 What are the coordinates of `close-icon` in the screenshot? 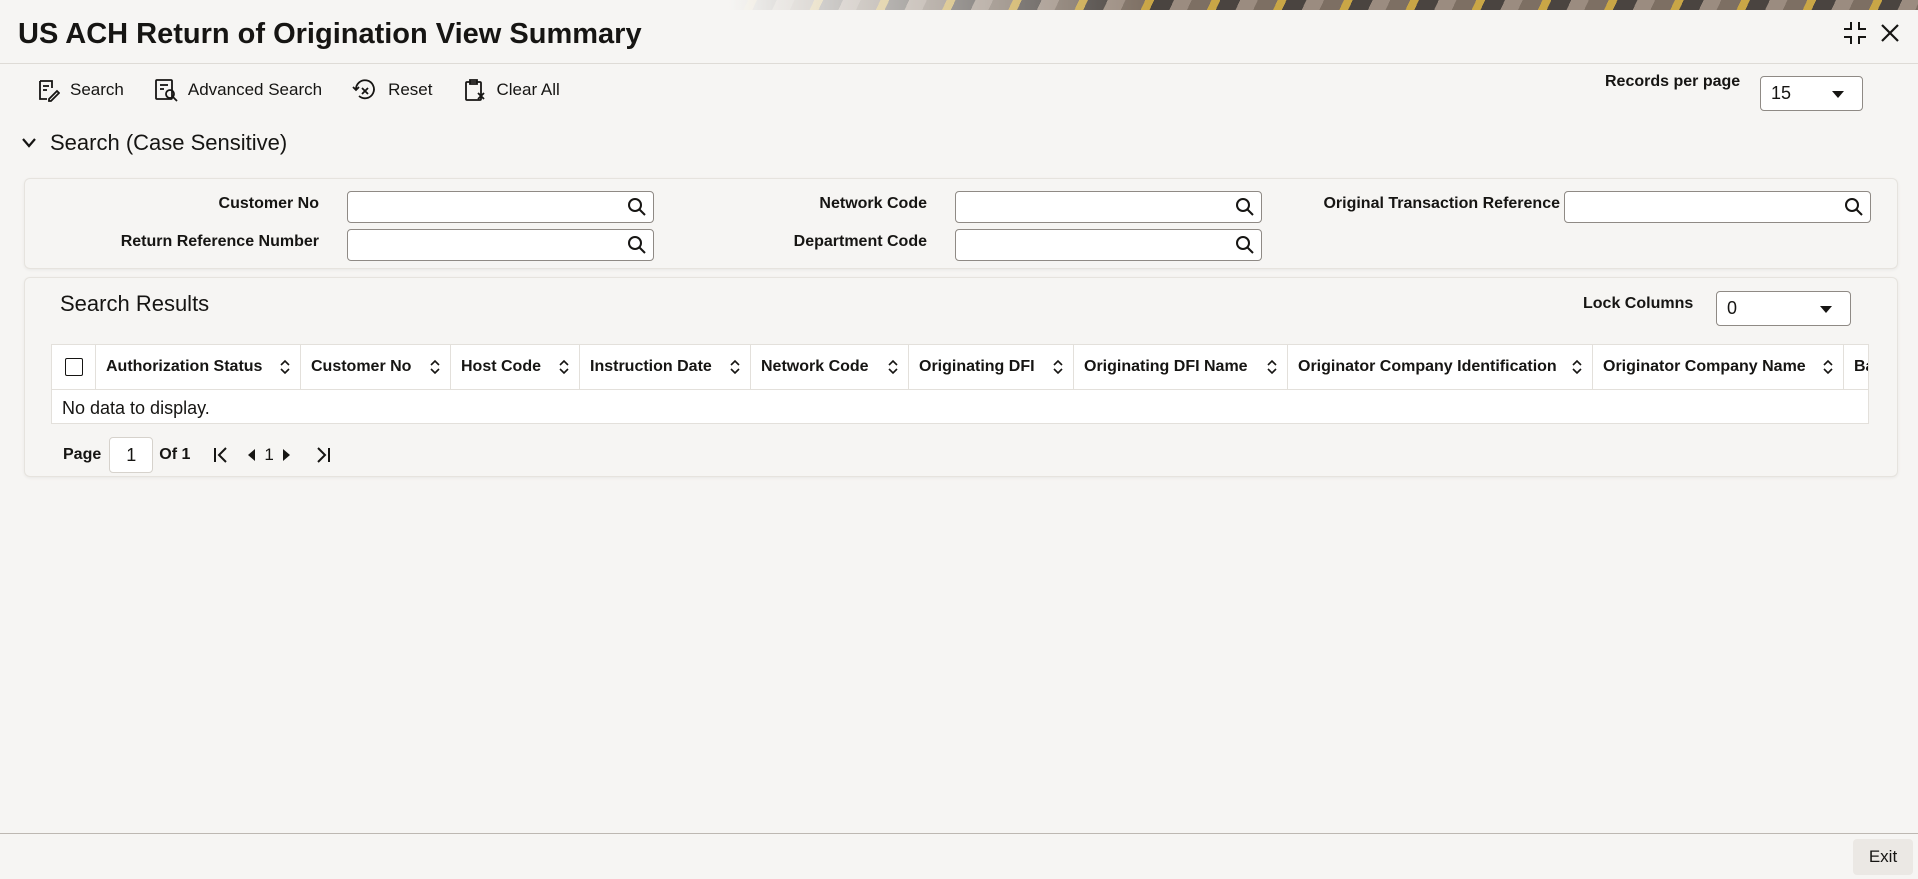 It's located at (1890, 35).